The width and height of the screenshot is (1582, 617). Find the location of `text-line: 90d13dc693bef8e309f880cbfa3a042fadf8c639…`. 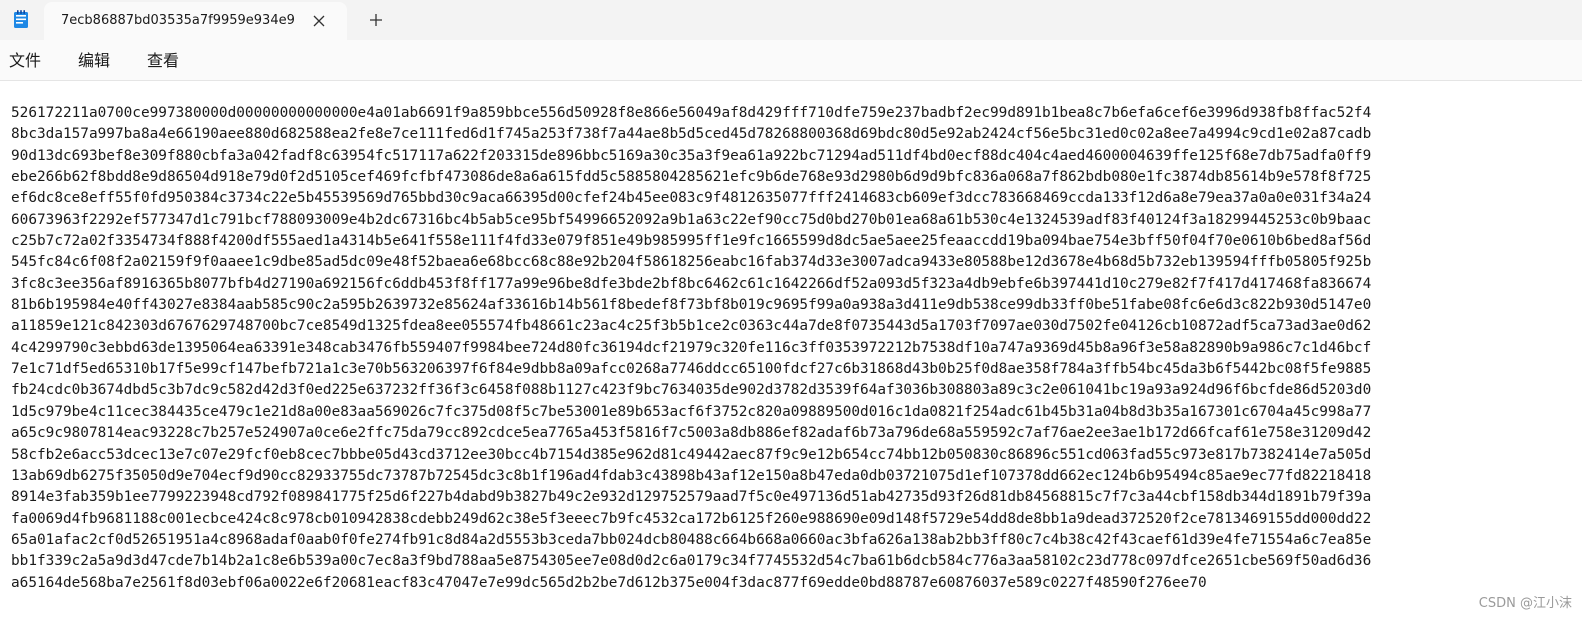

text-line: 90d13dc693bef8e309f880cbfa3a042fadf8c639… is located at coordinates (691, 155).